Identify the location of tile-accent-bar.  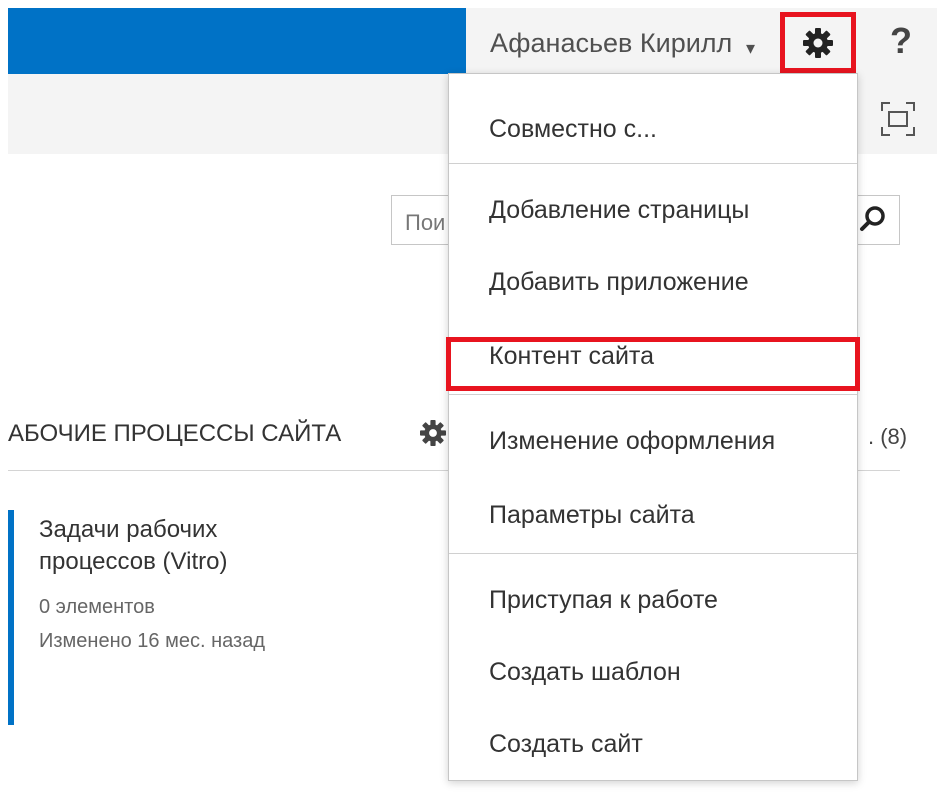
(11, 617).